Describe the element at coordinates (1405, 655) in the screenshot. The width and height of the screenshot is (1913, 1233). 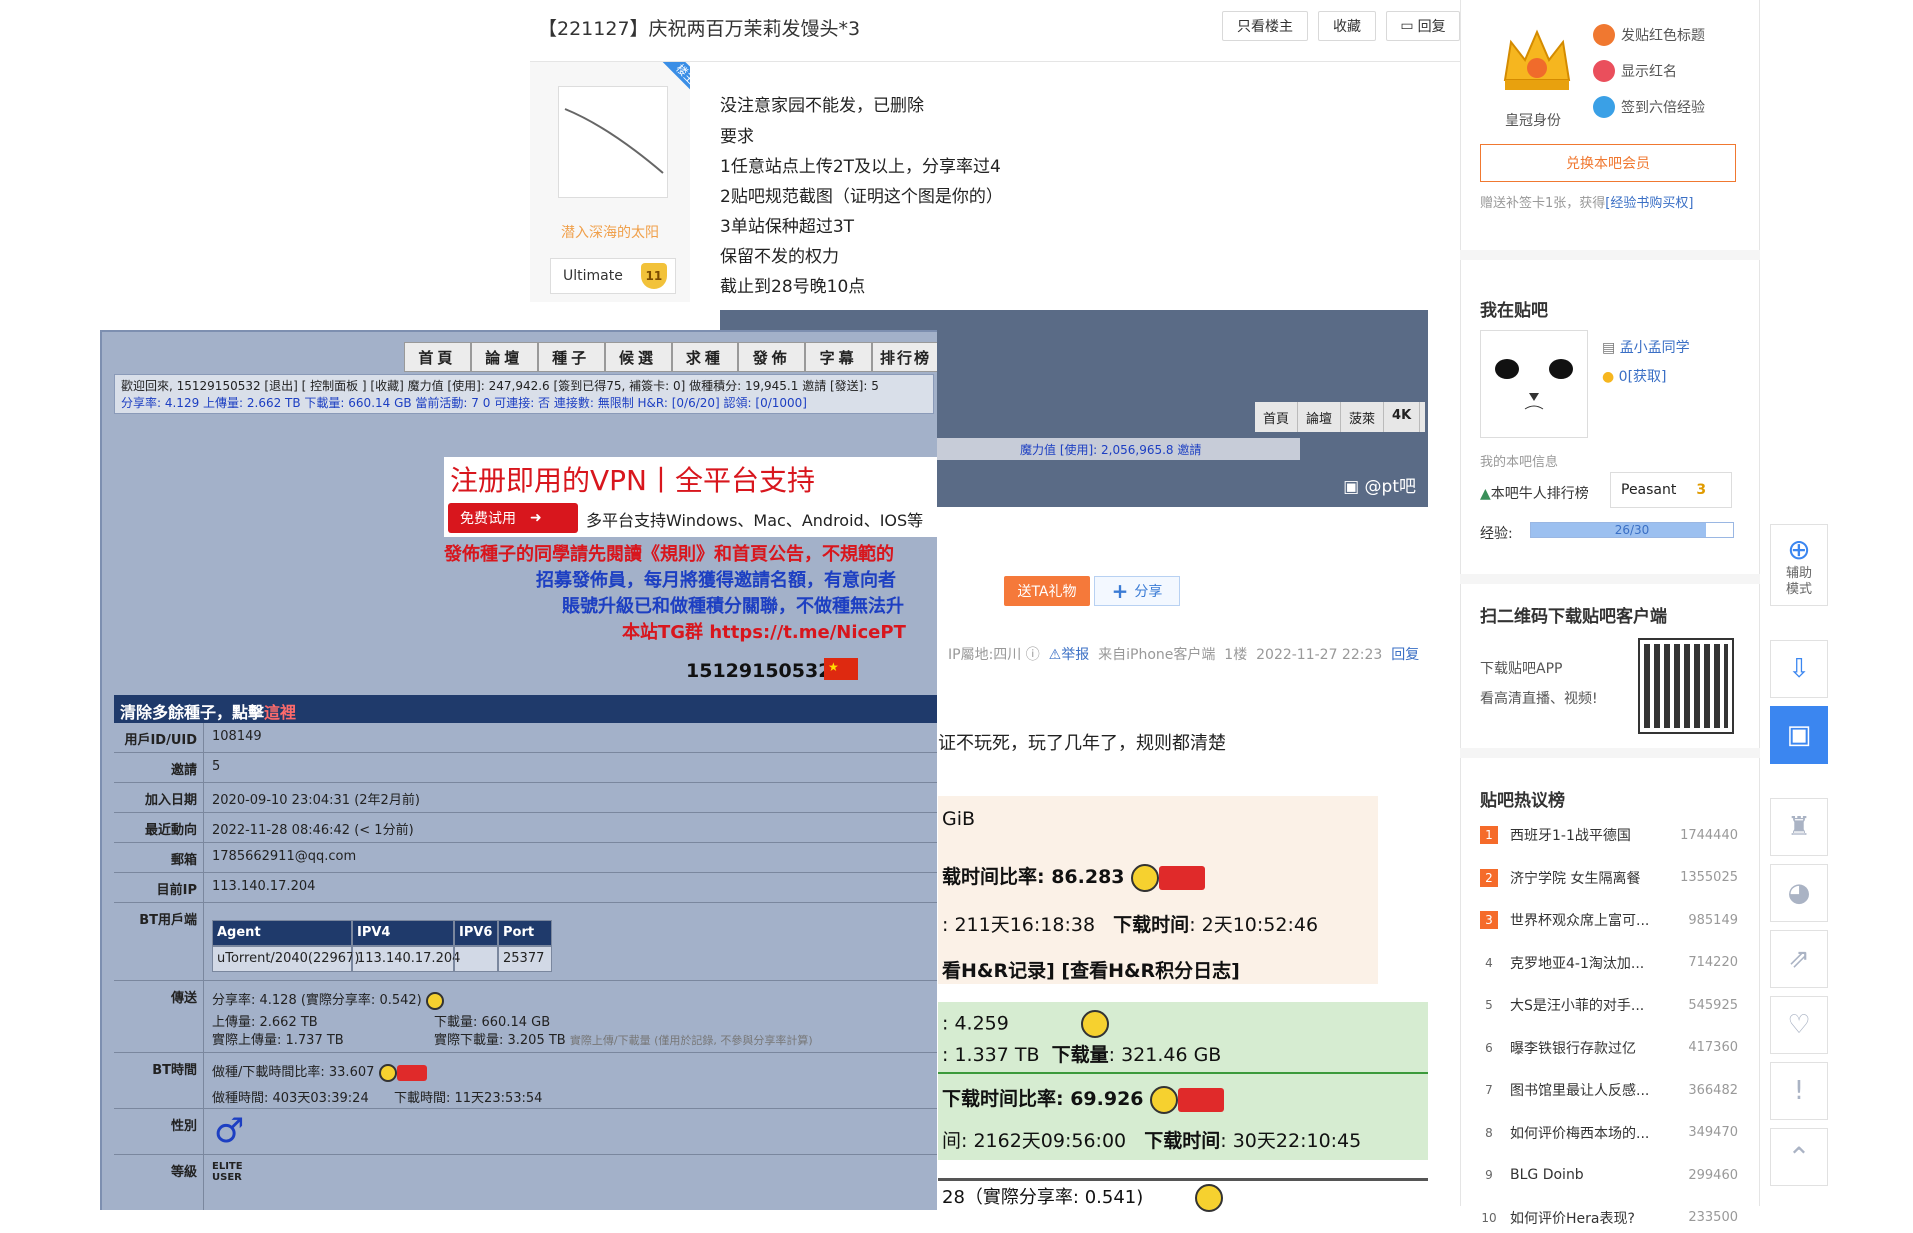
I see `floor-reply-link: 回复` at that location.